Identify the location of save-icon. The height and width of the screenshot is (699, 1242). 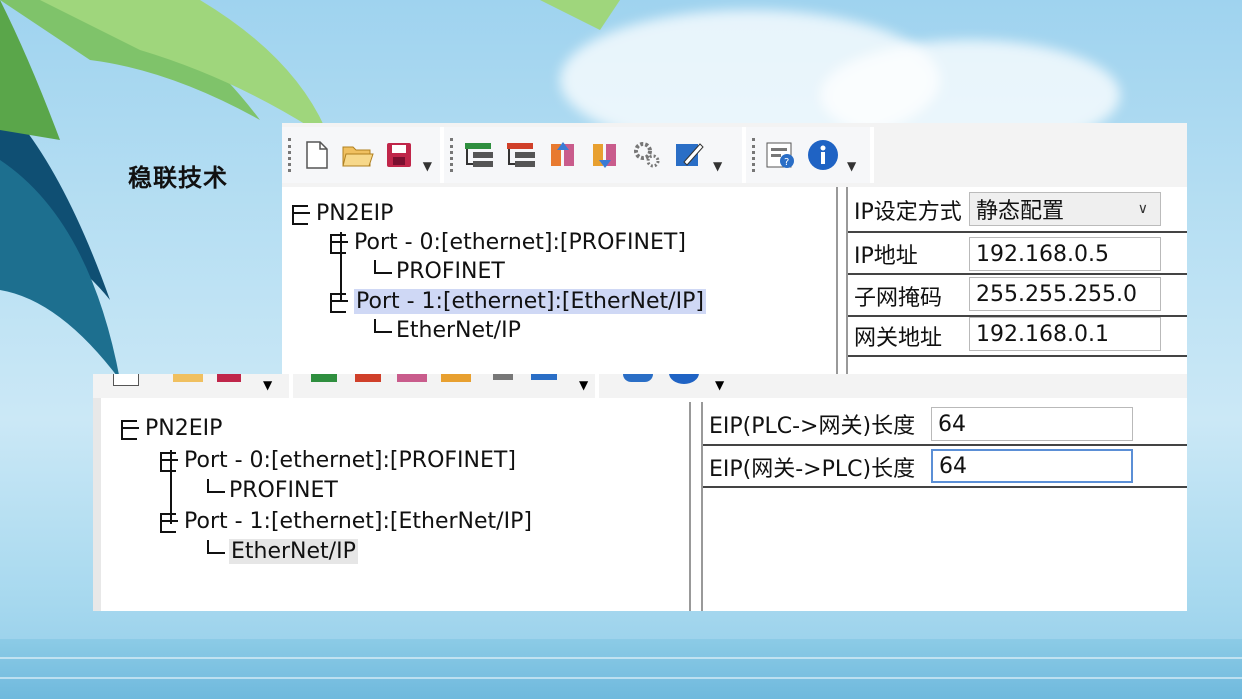
(399, 155).